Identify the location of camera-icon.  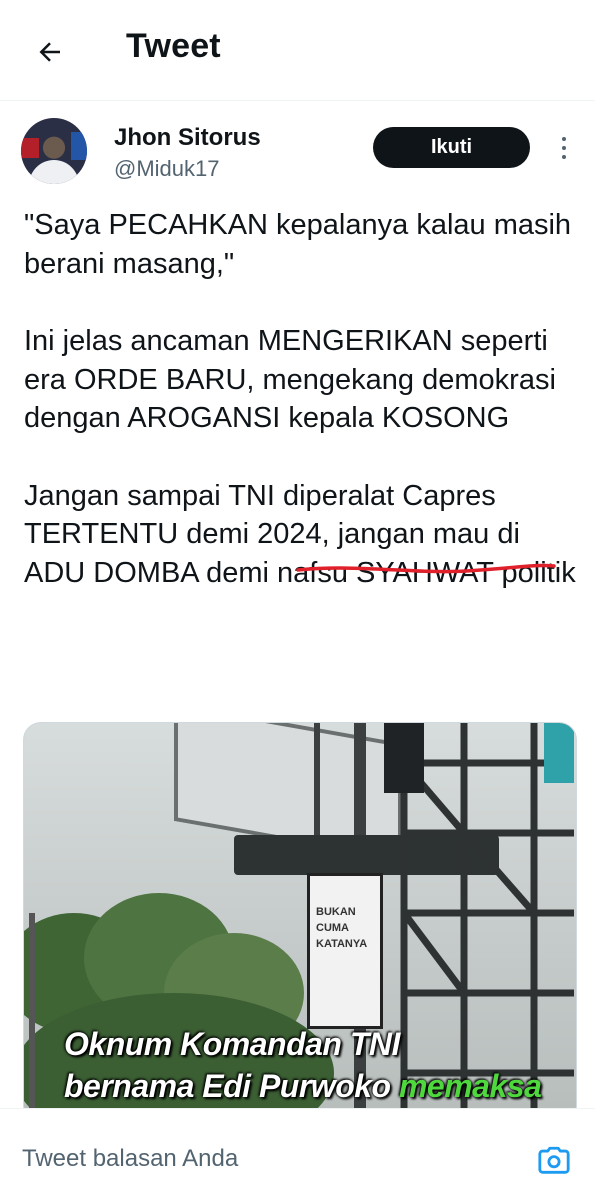
(554, 1160).